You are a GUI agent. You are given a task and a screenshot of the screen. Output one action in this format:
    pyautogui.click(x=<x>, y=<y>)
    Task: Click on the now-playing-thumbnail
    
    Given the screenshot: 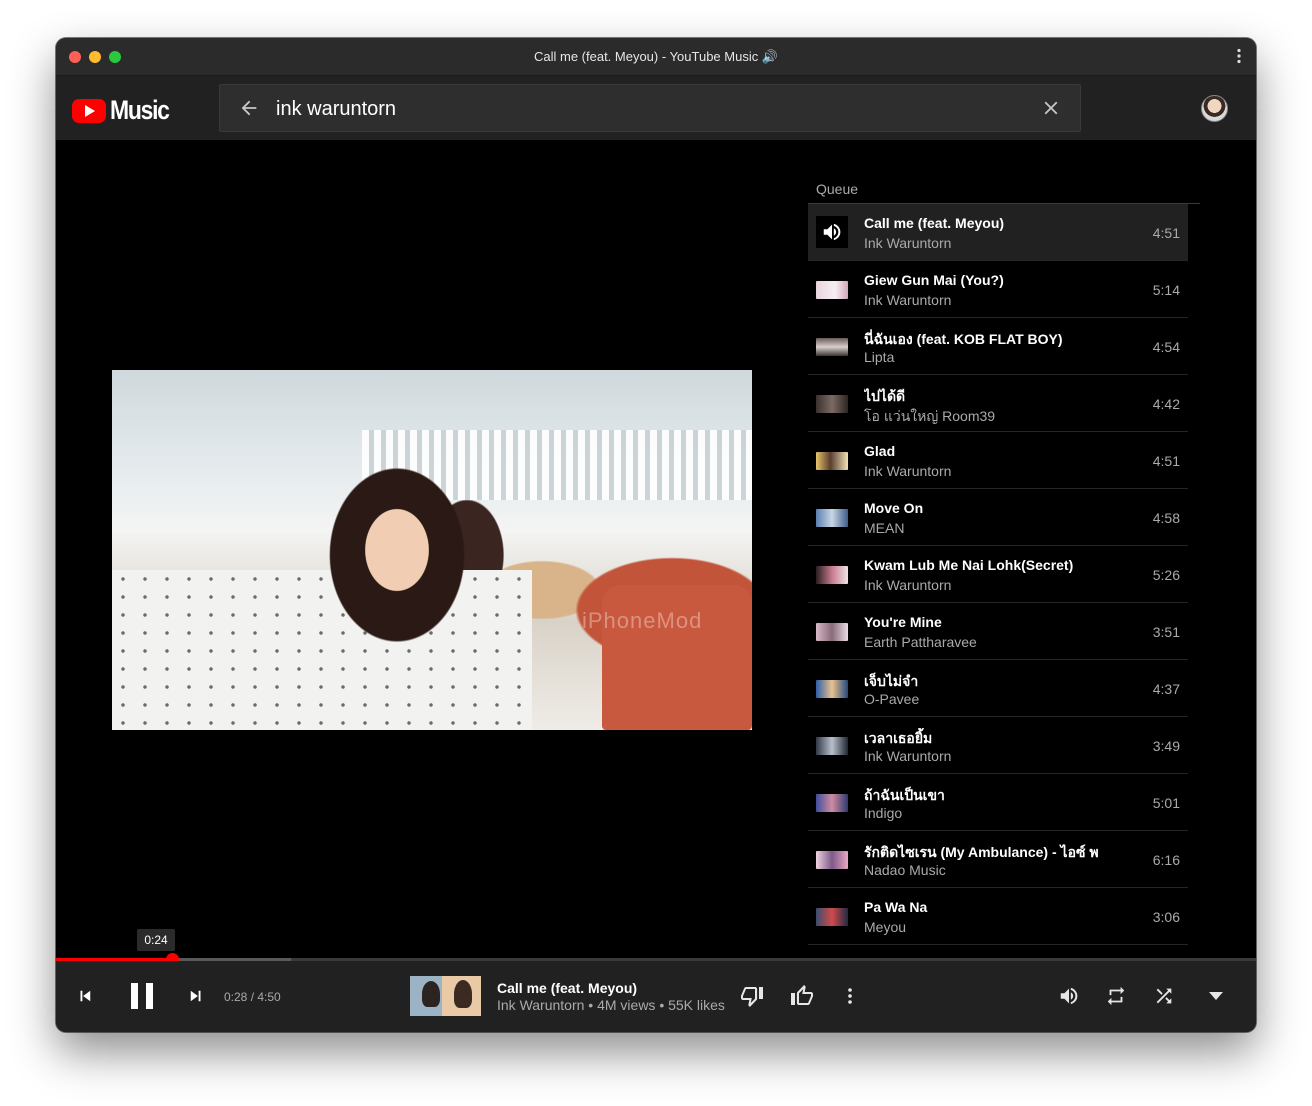 What is the action you would take?
    pyautogui.click(x=445, y=996)
    